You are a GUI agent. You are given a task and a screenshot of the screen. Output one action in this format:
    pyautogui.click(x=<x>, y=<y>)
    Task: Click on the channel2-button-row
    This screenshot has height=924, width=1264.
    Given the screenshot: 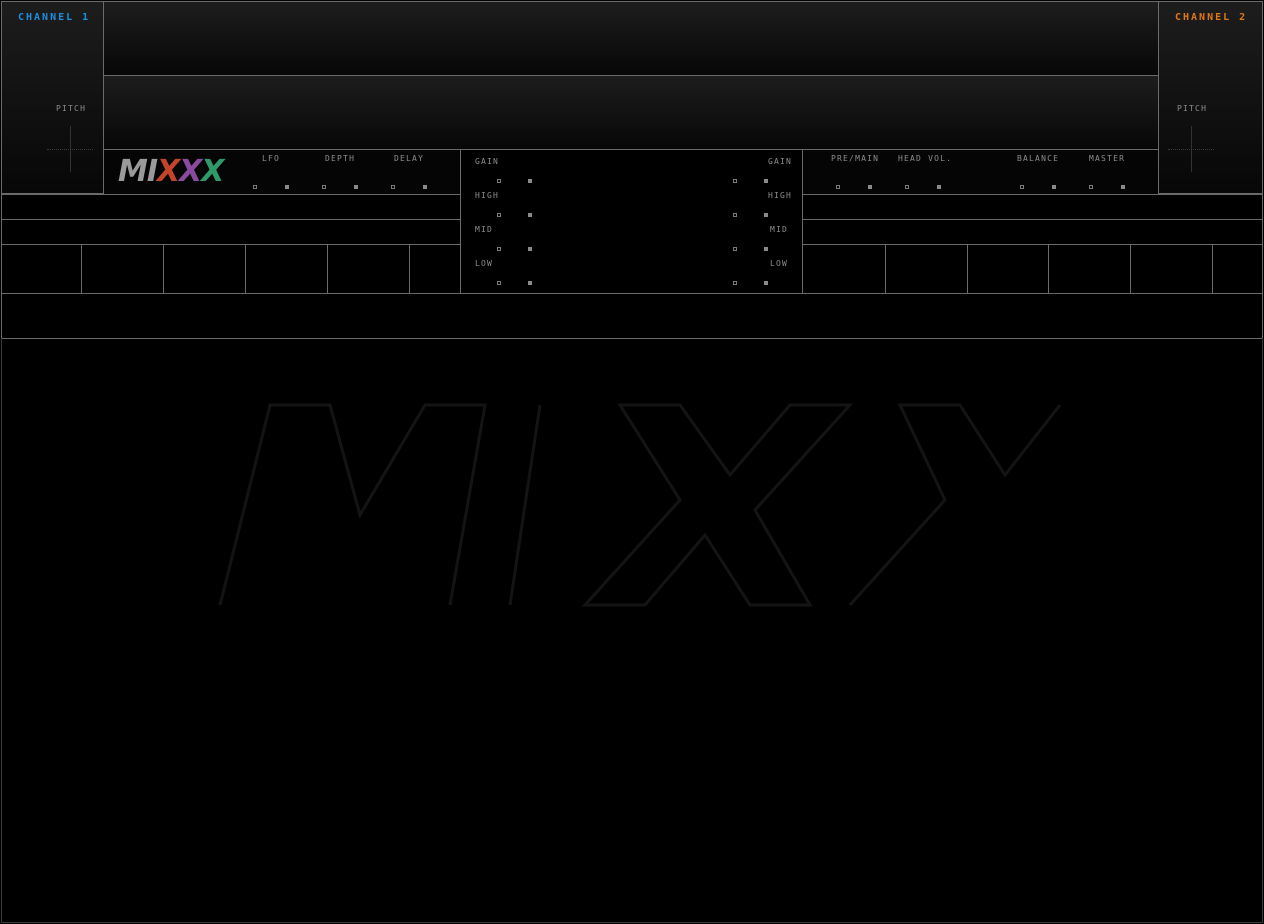 What is the action you would take?
    pyautogui.click(x=1032, y=269)
    